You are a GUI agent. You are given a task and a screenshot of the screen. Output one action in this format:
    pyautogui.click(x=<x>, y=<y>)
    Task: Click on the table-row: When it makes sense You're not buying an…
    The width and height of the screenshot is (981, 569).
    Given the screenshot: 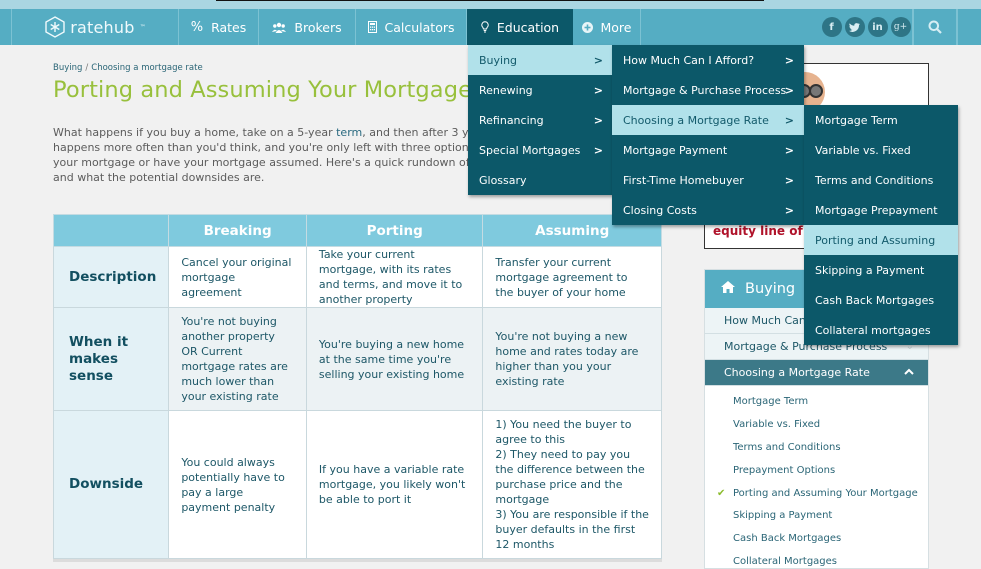 What is the action you would take?
    pyautogui.click(x=357, y=359)
    